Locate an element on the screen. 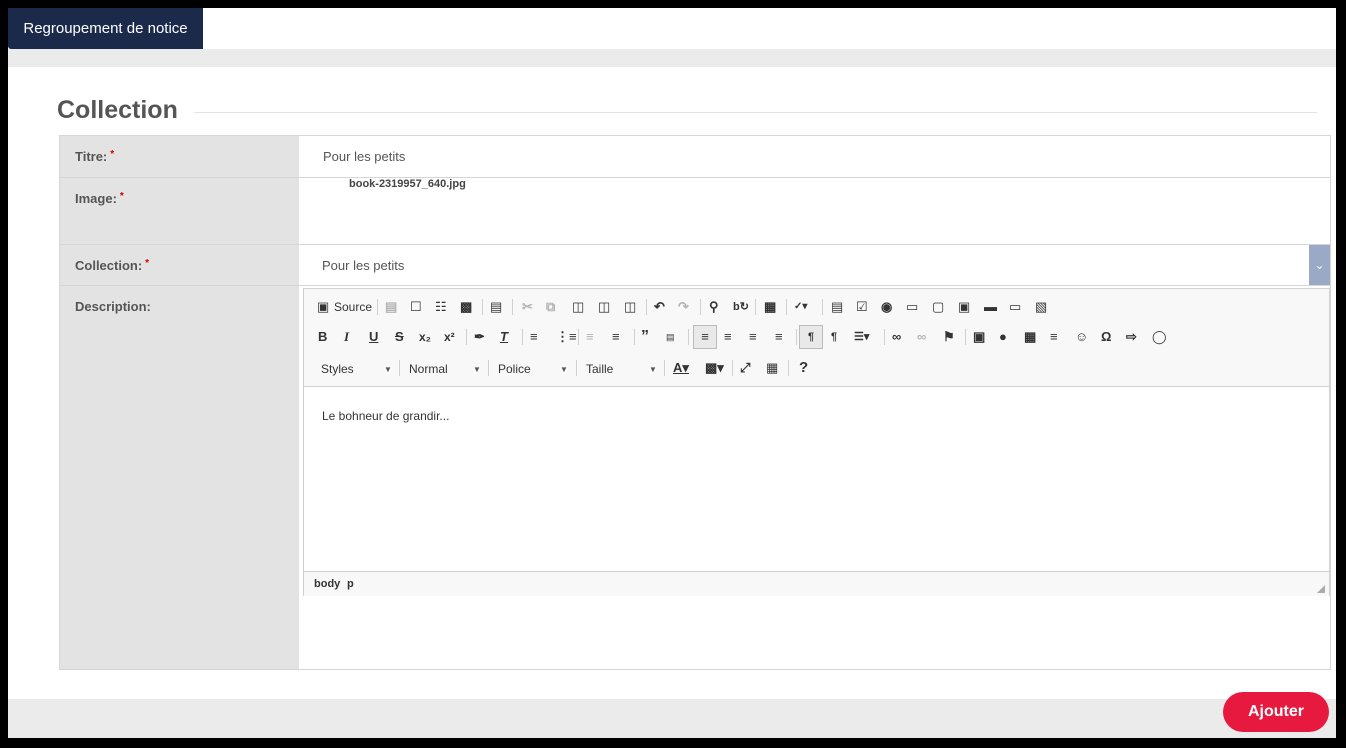  align-right-icon: ≡ is located at coordinates (753, 337).